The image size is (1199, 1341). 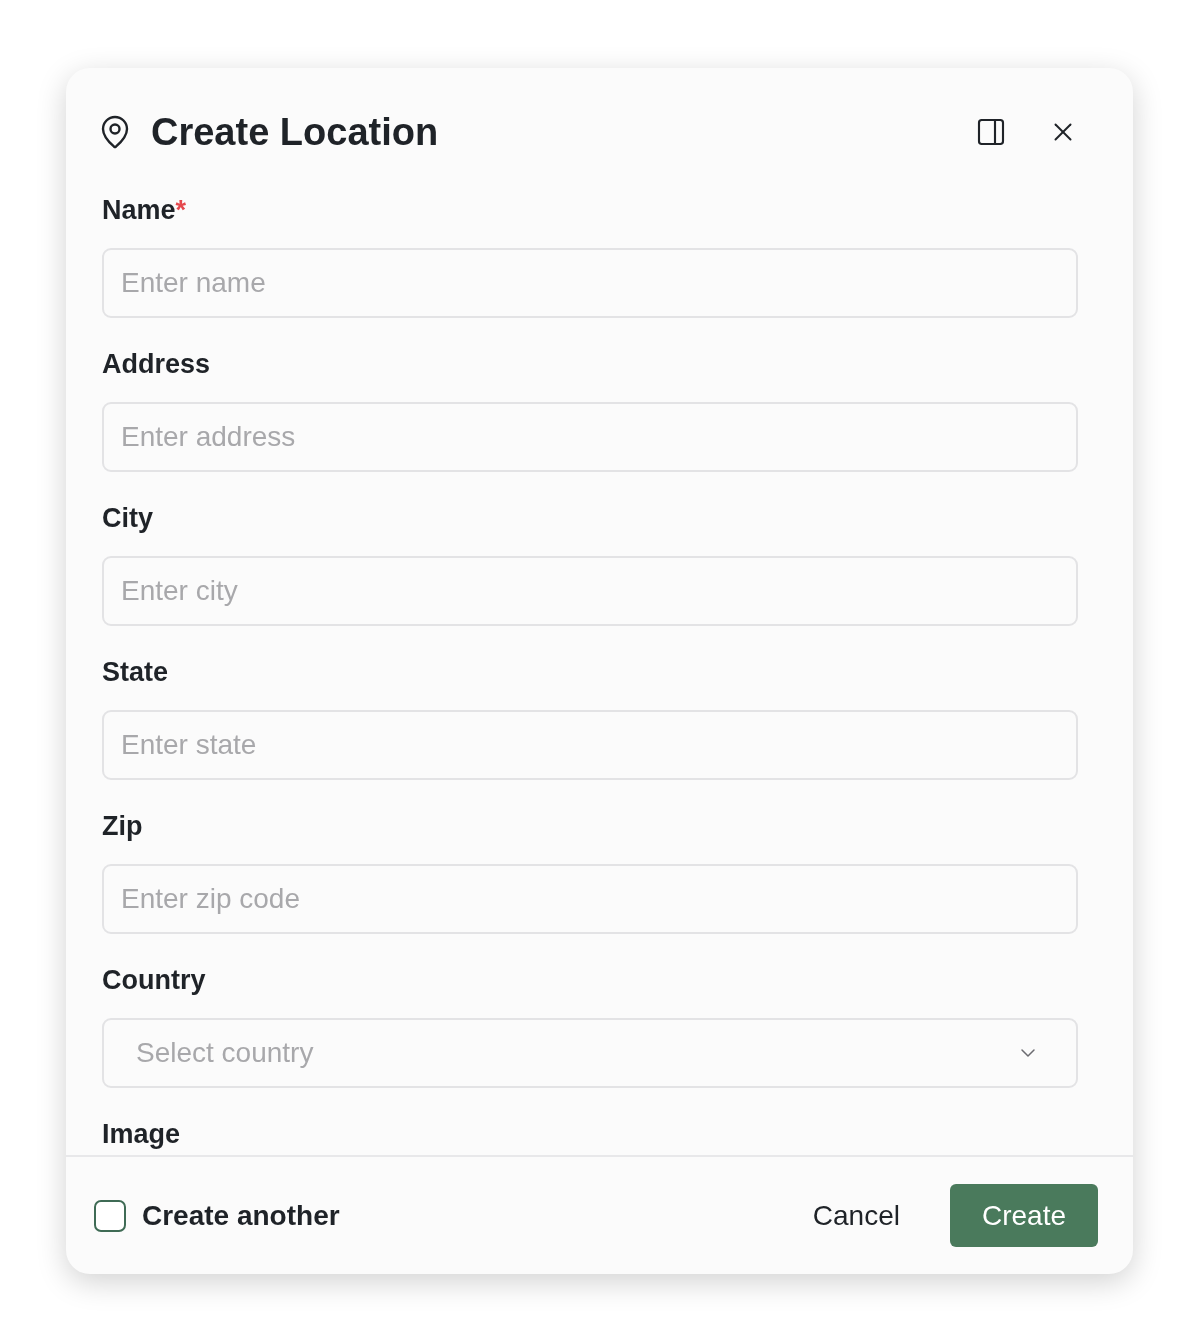 I want to click on field-label: Address, so click(x=156, y=364).